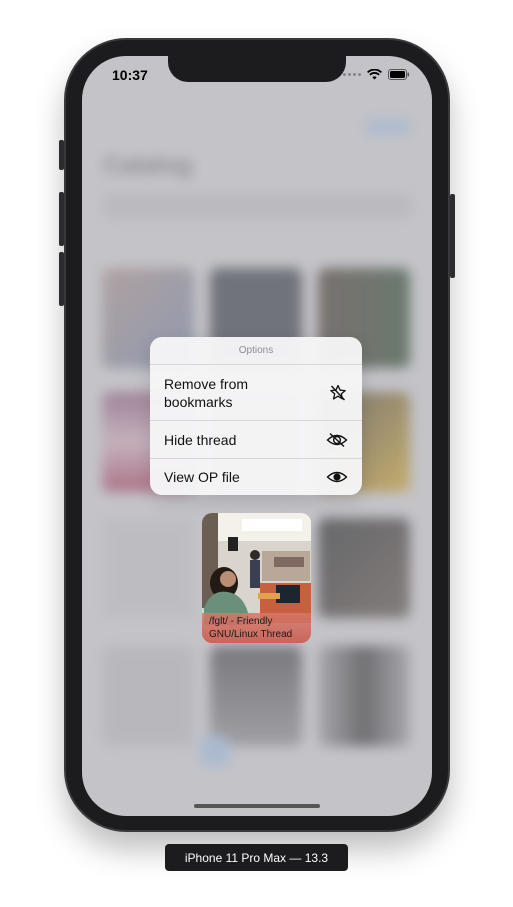 This screenshot has height=907, width=513. Describe the element at coordinates (256, 477) in the screenshot. I see `view-op-file-menu-item: View OP file` at that location.